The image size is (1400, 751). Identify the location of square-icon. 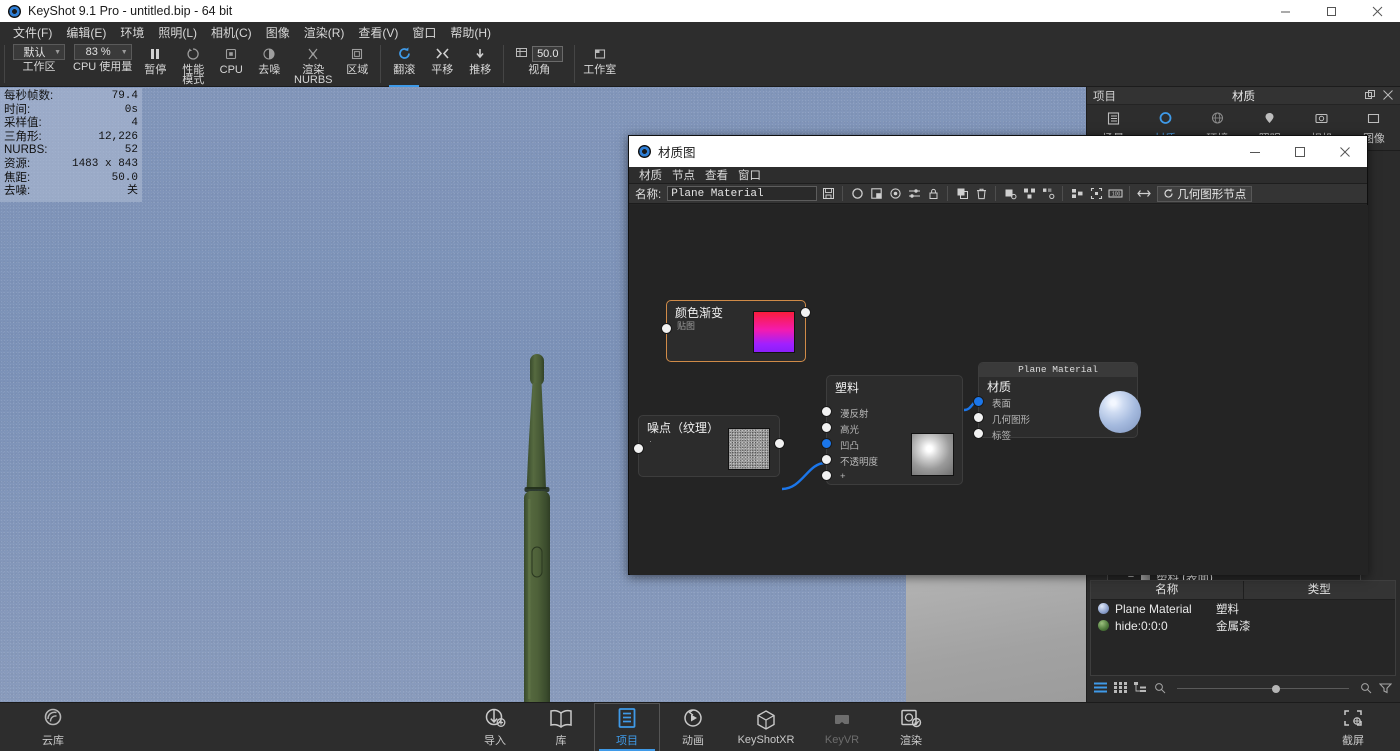
(876, 194).